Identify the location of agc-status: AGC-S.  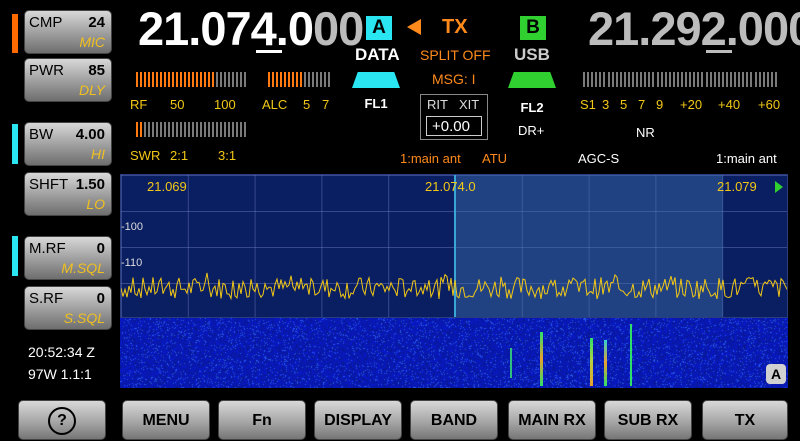
(599, 158).